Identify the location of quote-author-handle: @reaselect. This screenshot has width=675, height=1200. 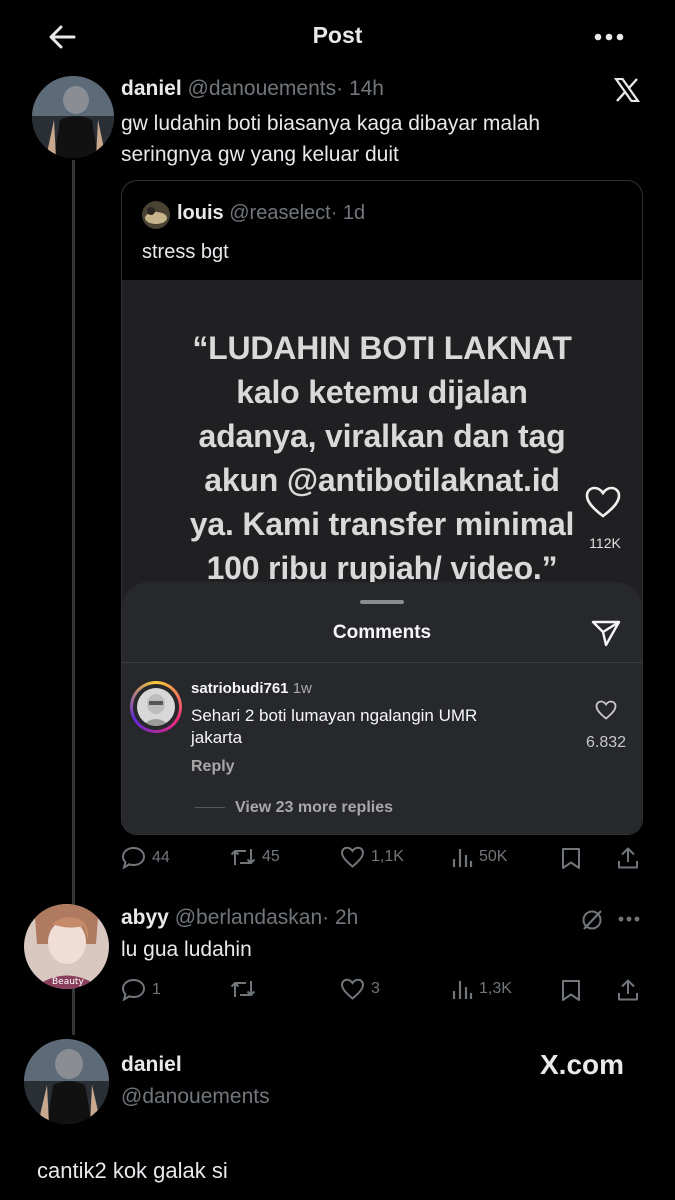
(280, 213).